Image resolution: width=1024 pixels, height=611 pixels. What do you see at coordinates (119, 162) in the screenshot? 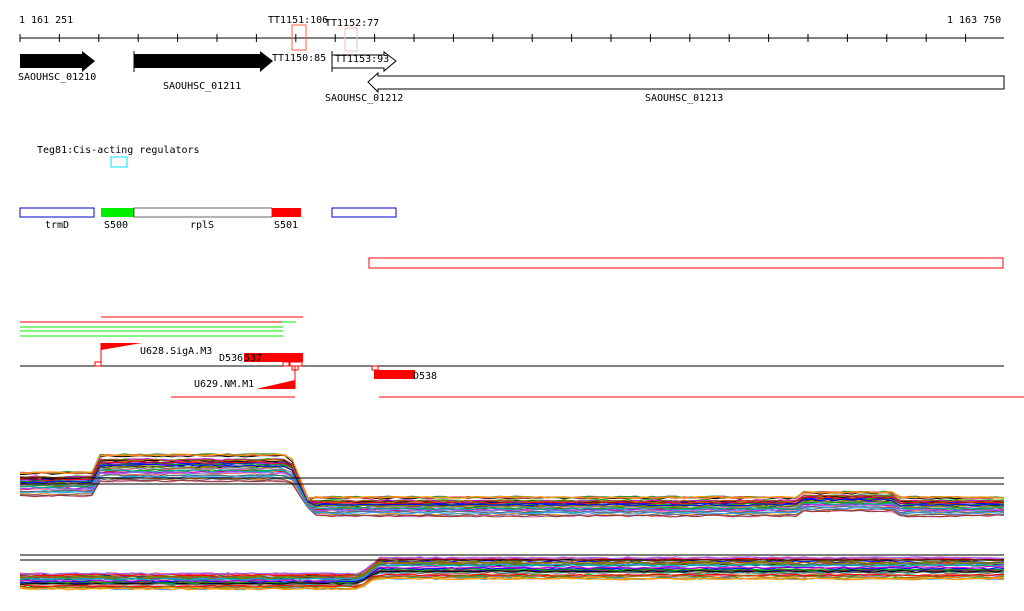
I see `regulator-box` at bounding box center [119, 162].